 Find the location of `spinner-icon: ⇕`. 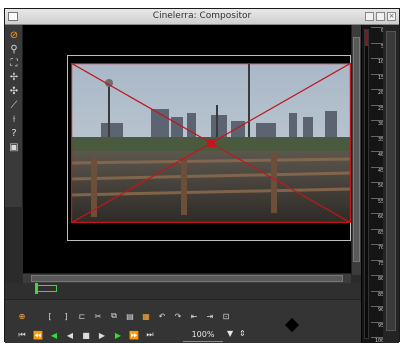

spinner-icon: ⇕ is located at coordinates (242, 333).